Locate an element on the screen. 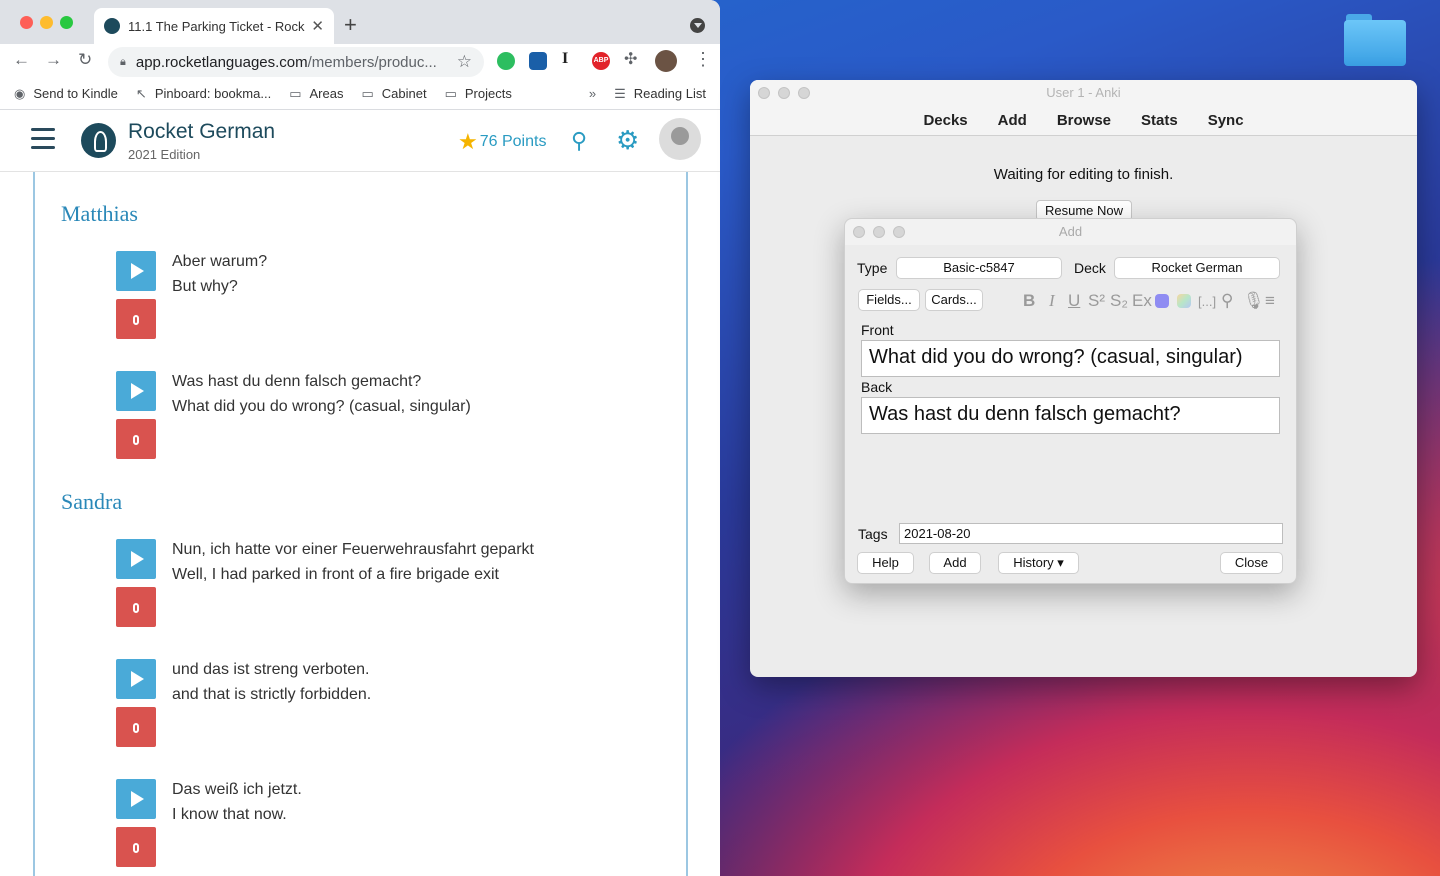  forward-arrow-icon: → is located at coordinates (53, 60).